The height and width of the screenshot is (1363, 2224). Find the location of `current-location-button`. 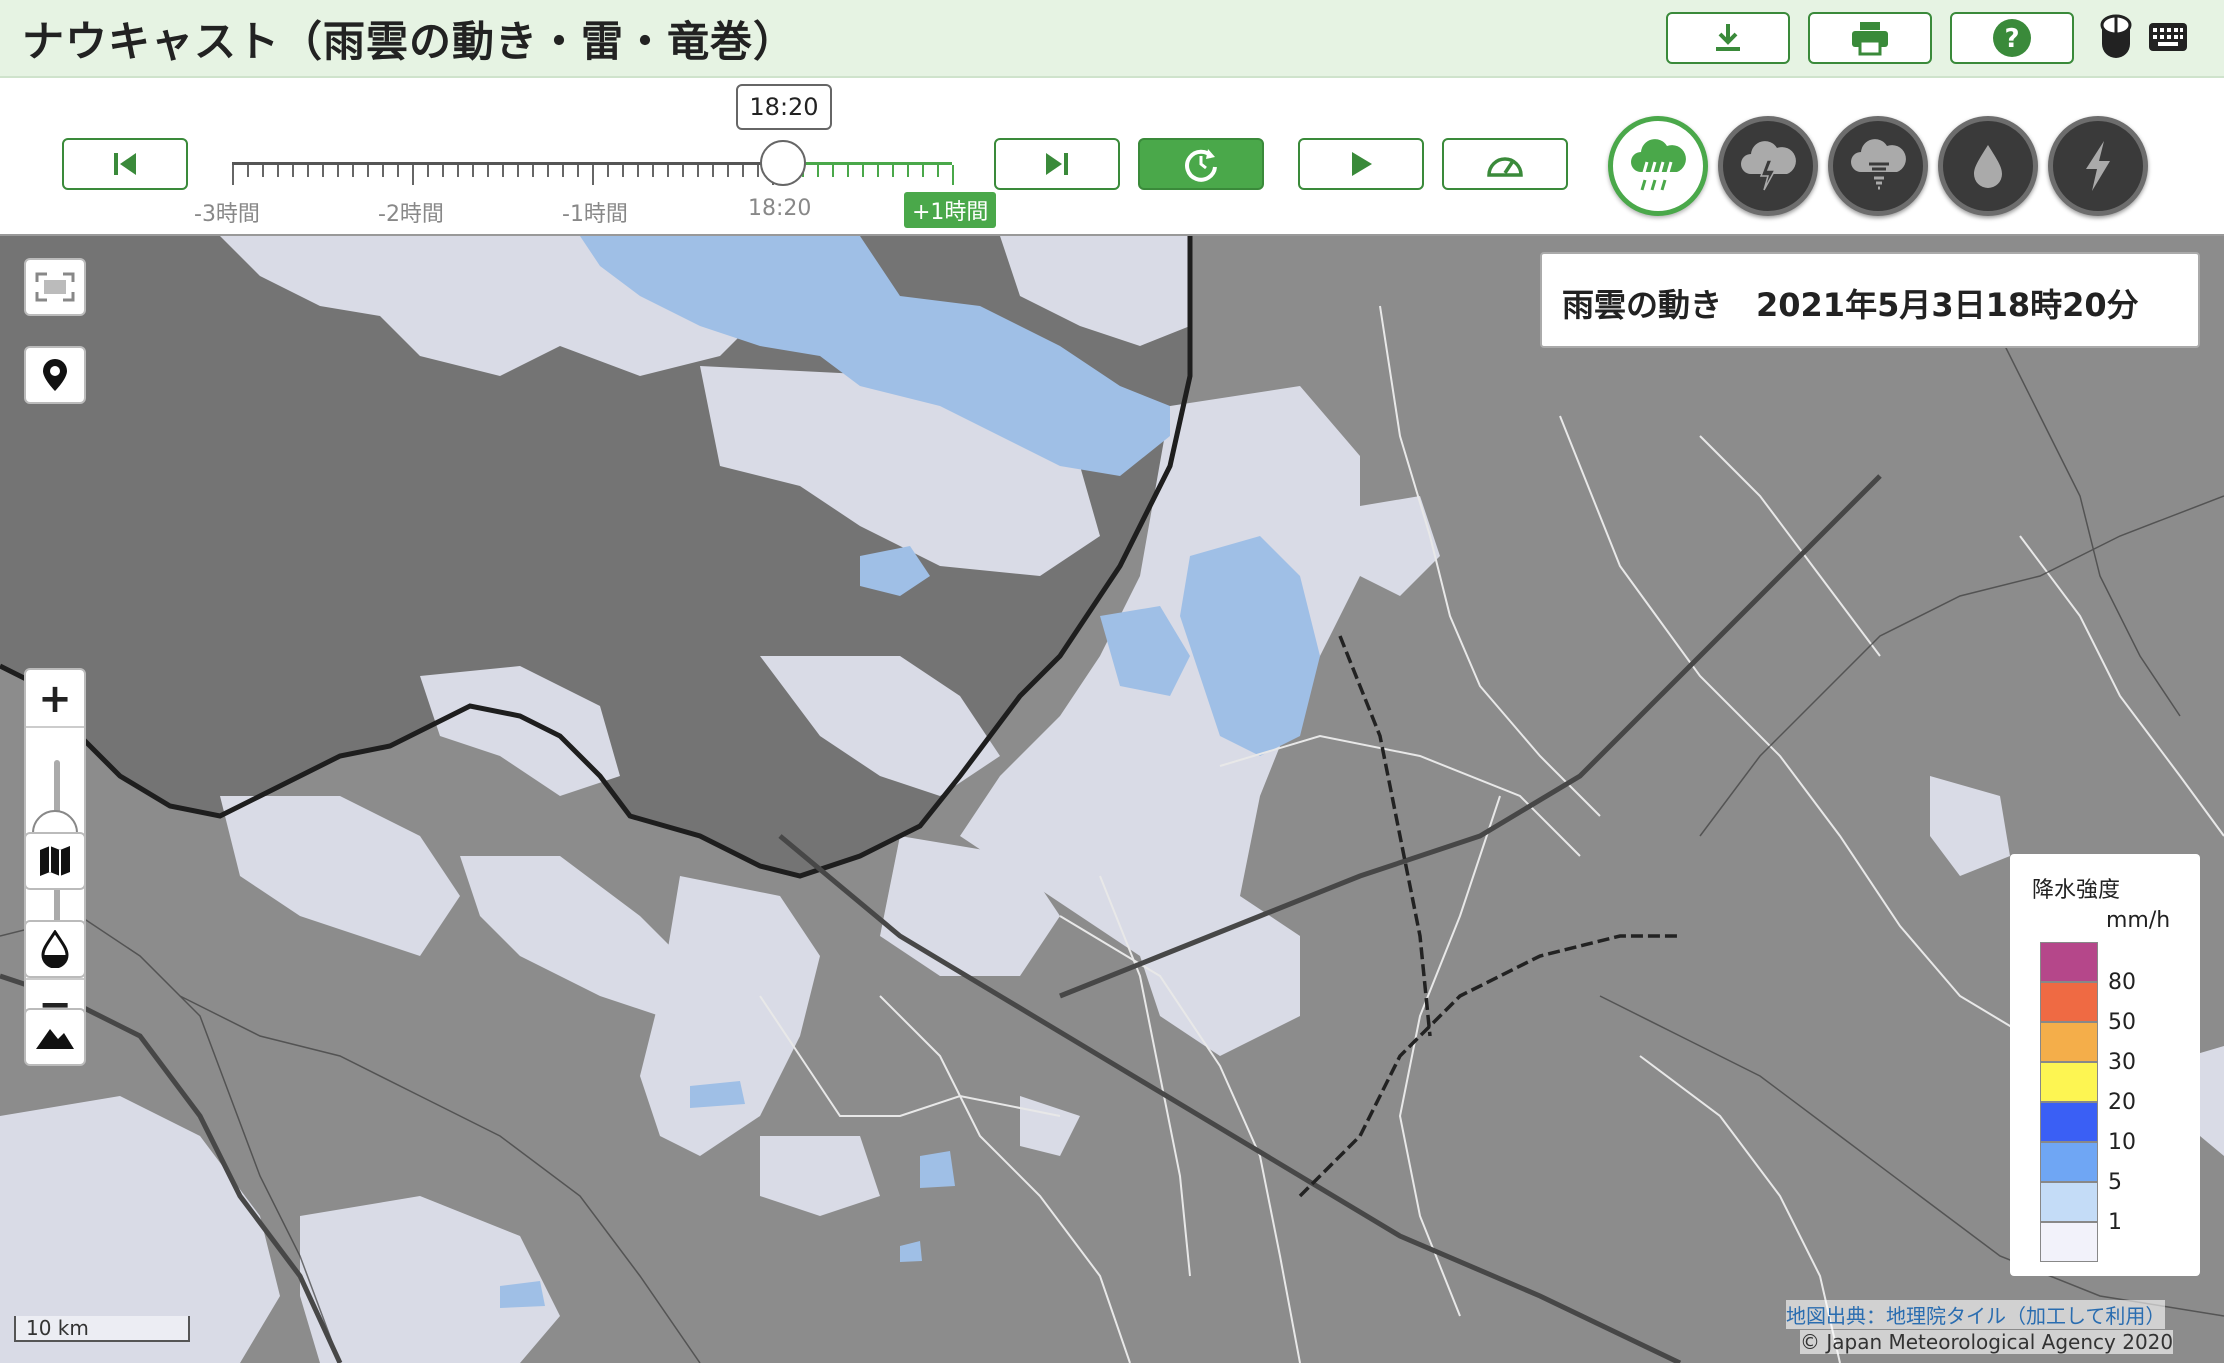

current-location-button is located at coordinates (55, 375).